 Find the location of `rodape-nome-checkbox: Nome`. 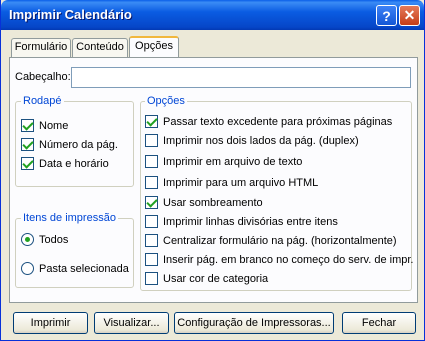

rodape-nome-checkbox: Nome is located at coordinates (44, 125).